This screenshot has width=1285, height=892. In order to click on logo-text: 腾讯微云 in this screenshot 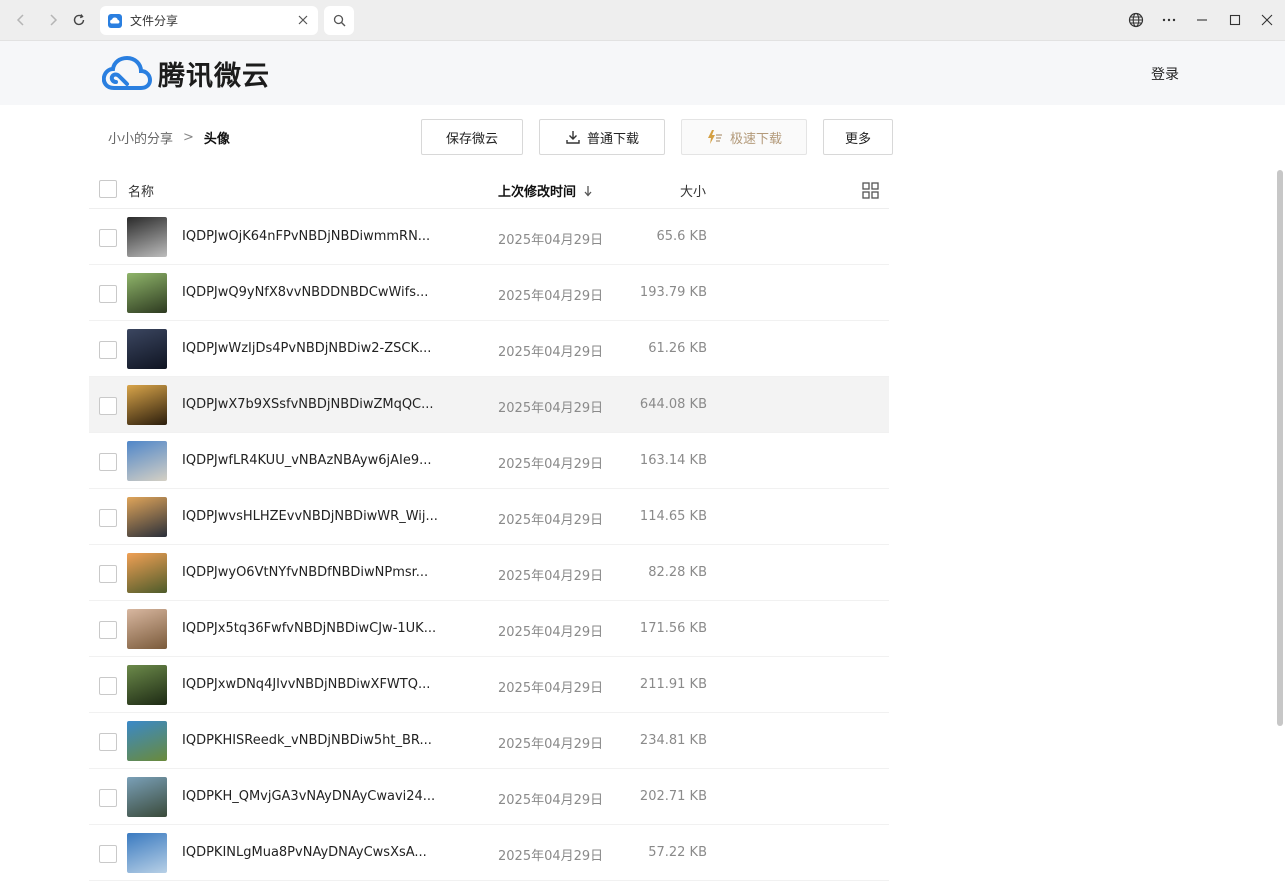, I will do `click(214, 76)`.